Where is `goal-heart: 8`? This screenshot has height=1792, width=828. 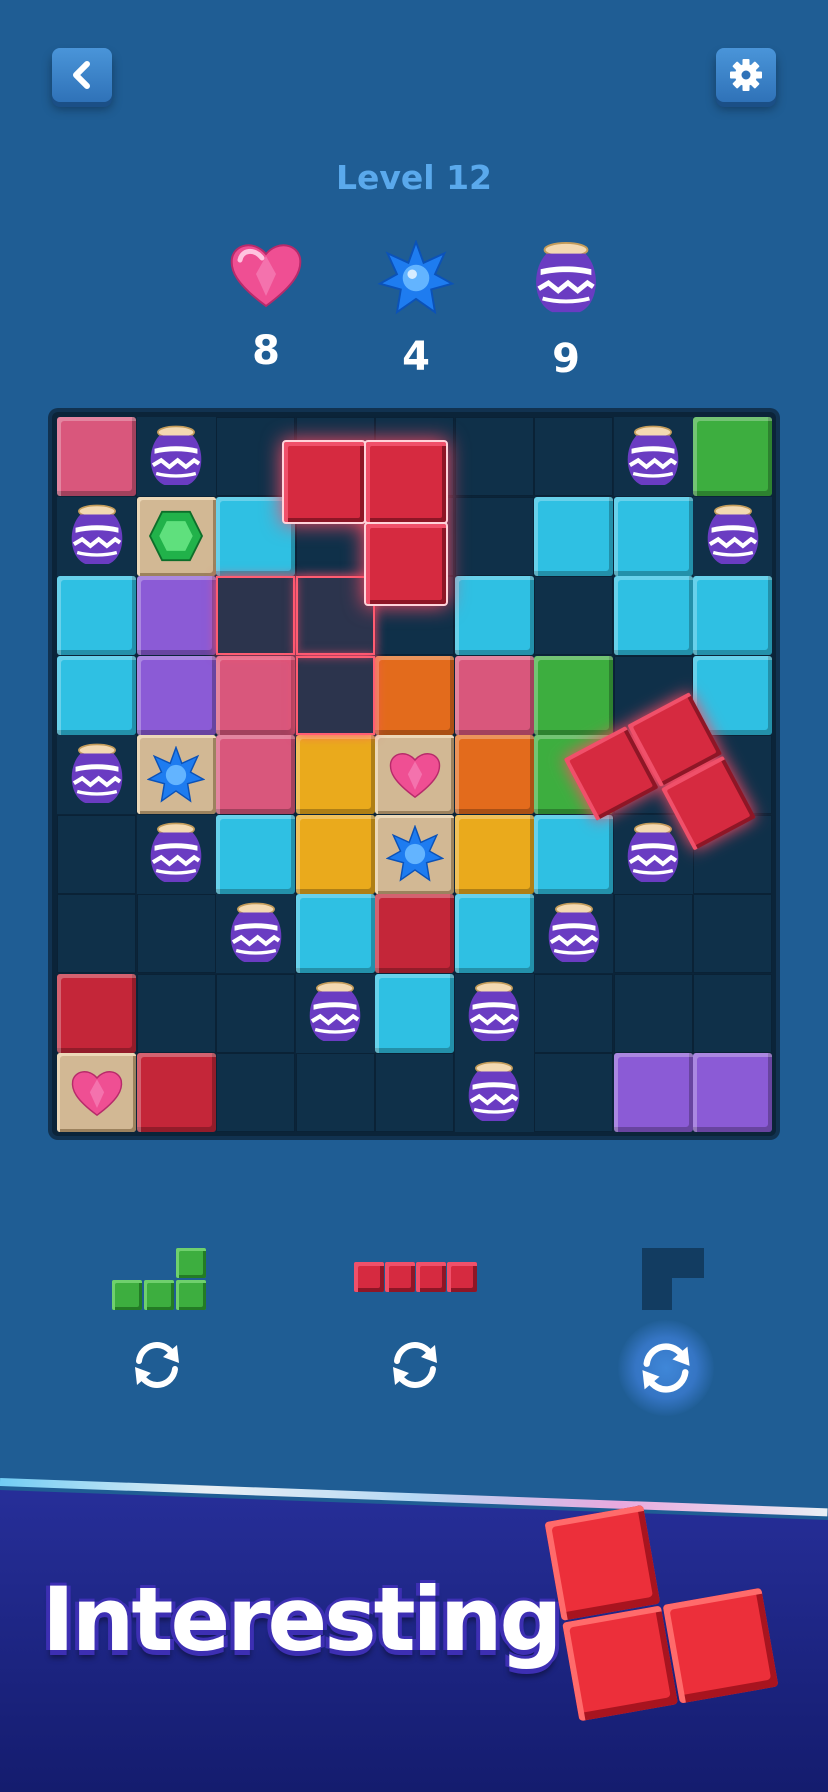
goal-heart: 8 is located at coordinates (266, 307).